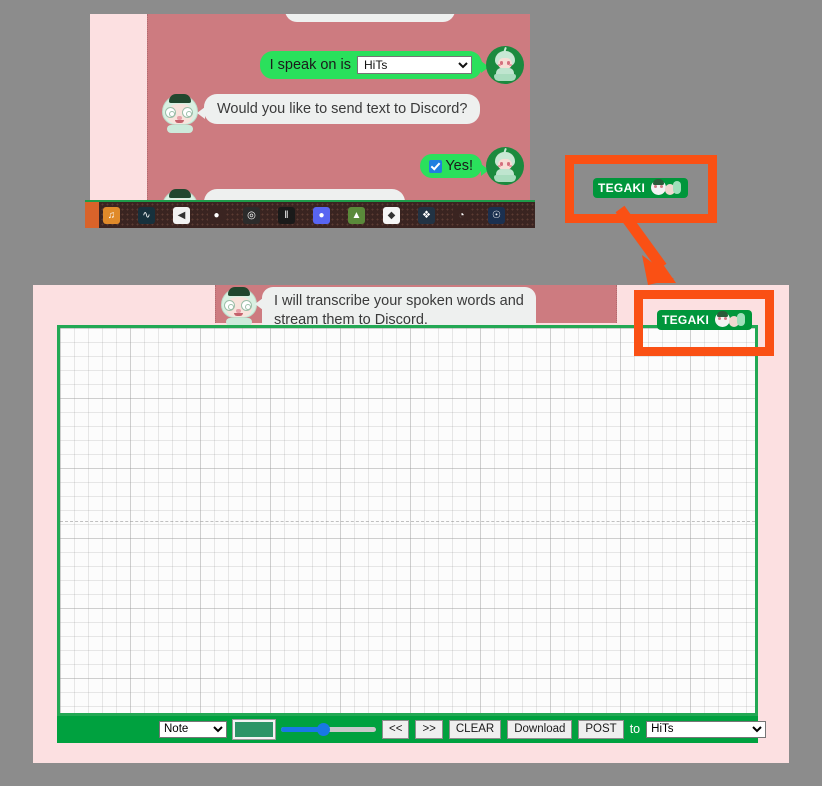 Image resolution: width=822 pixels, height=786 pixels. Describe the element at coordinates (193, 729) in the screenshot. I see `layer-select: Note` at that location.